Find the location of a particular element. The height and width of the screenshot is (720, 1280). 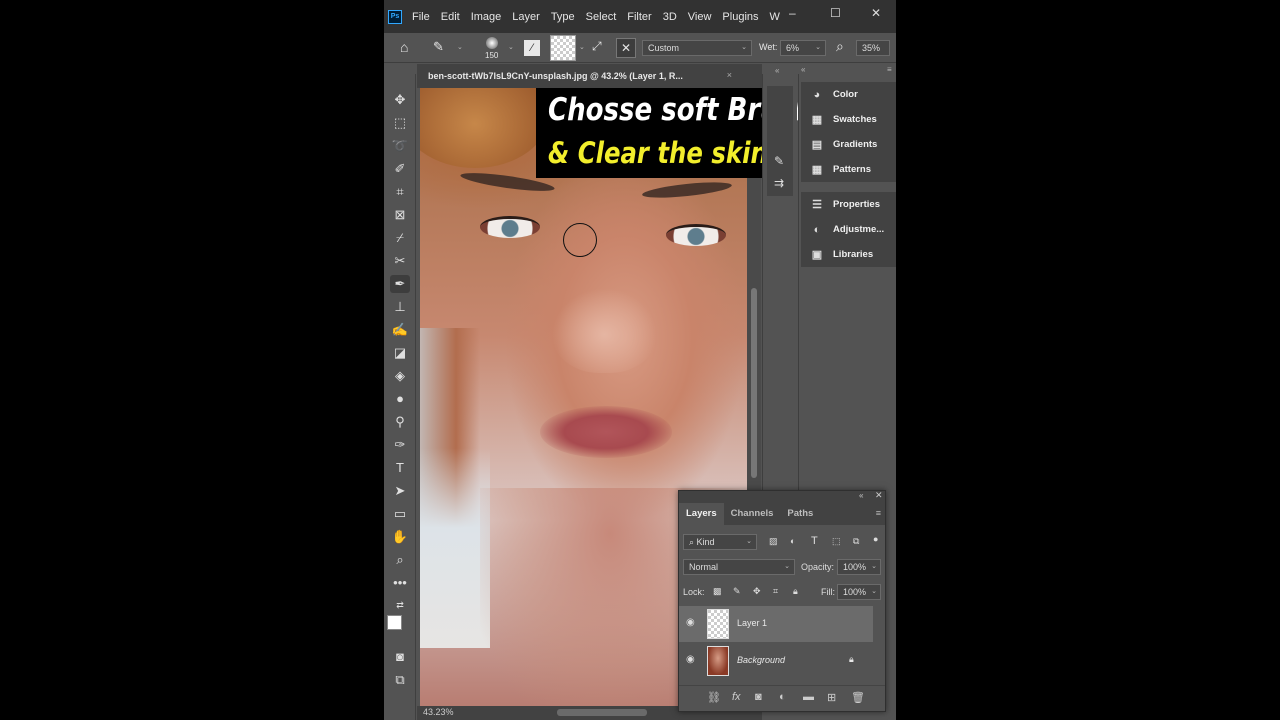

dock-menu-icon: ≡ is located at coordinates (889, 69).